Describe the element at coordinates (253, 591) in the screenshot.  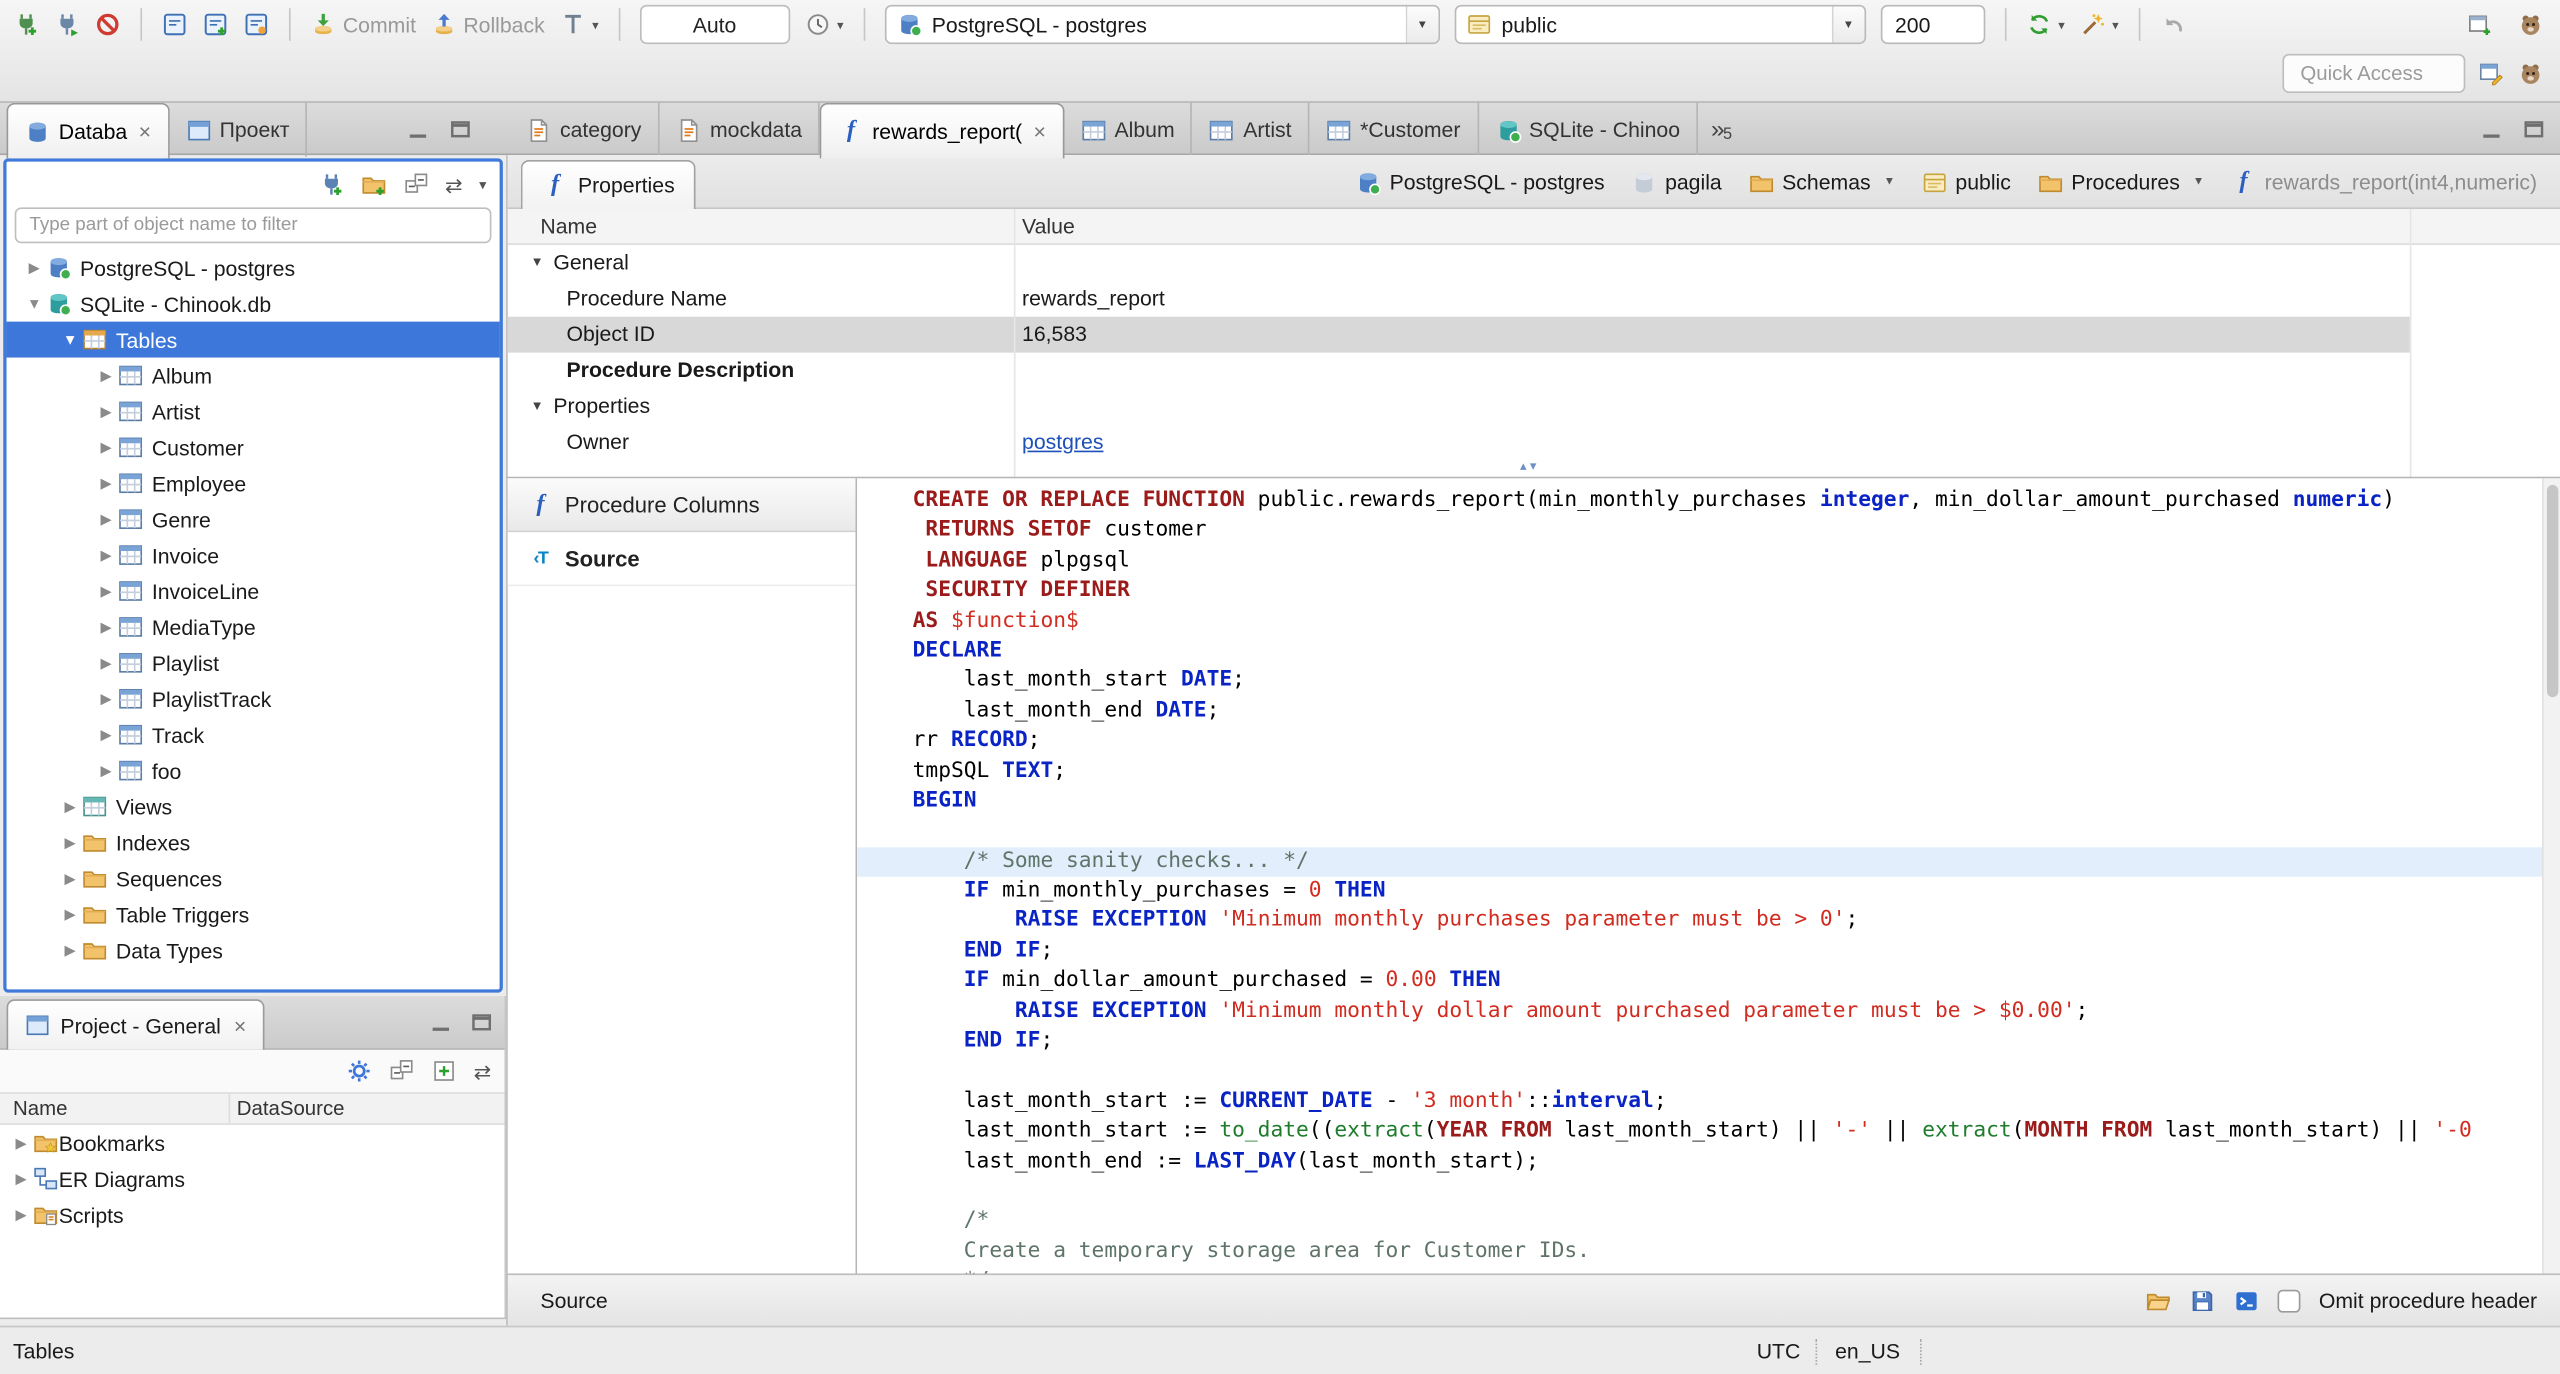
I see `tree-item-invoiceline: ▶ InvoiceLine` at that location.